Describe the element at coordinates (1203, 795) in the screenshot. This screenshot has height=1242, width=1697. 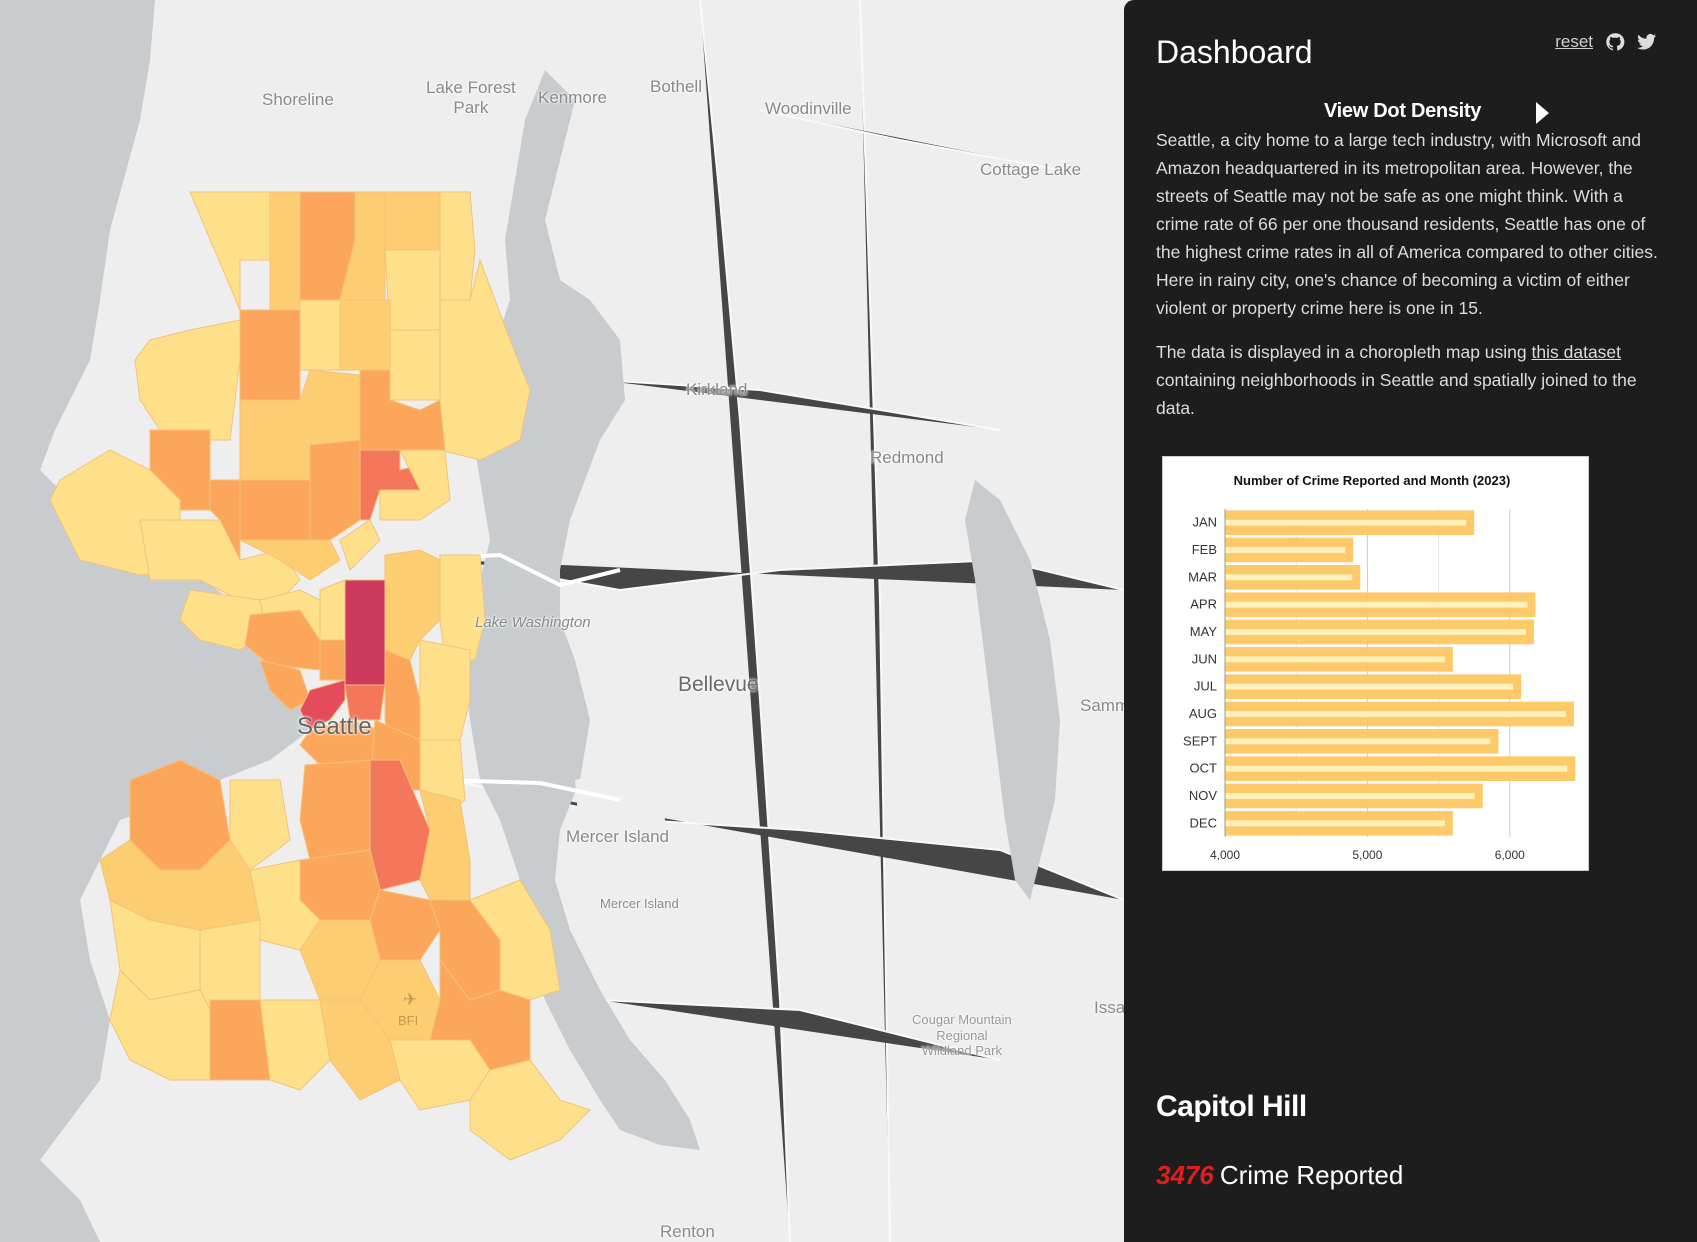
I see `y-category-label: NOV` at that location.